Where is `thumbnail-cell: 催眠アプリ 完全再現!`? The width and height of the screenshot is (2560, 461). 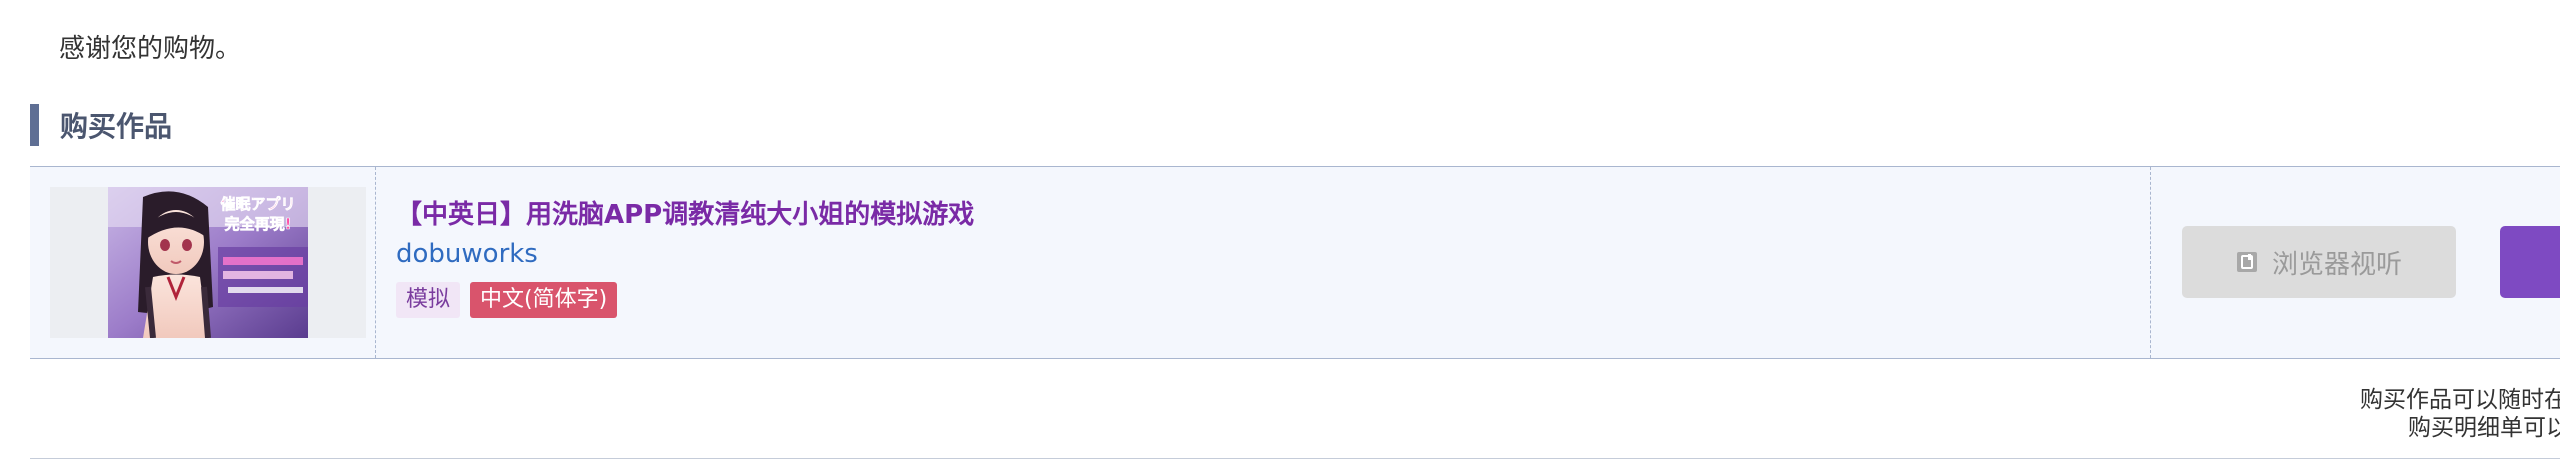
thumbnail-cell: 催眠アプリ 完全再現! is located at coordinates (203, 262).